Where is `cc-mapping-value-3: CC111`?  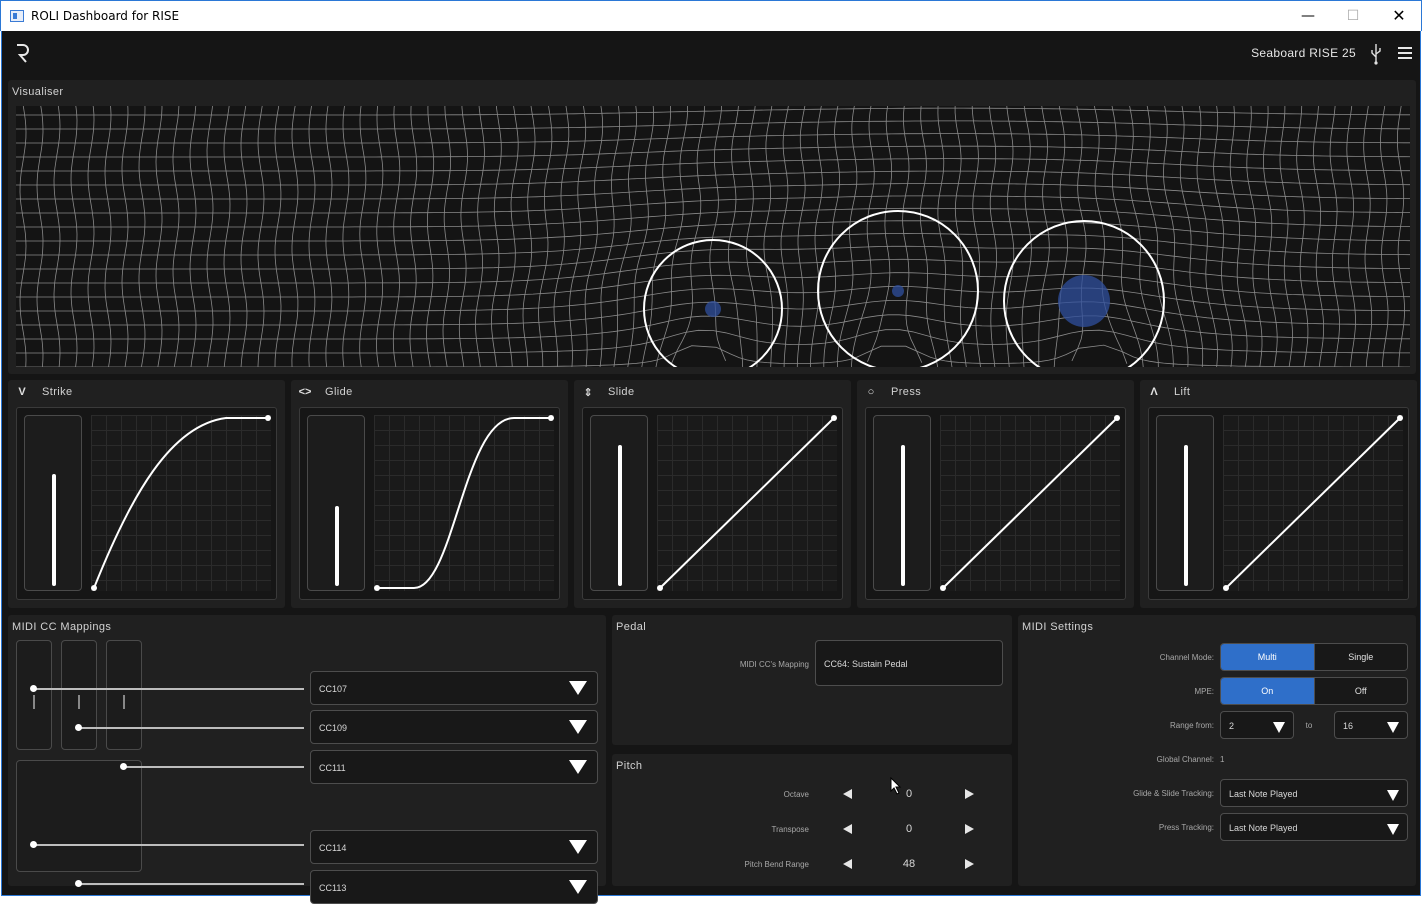 cc-mapping-value-3: CC111 is located at coordinates (332, 768).